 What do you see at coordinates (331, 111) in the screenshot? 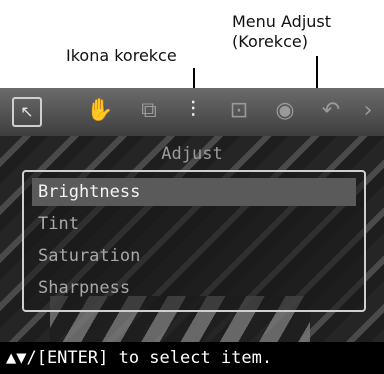
I see `undo-icon: ↶` at bounding box center [331, 111].